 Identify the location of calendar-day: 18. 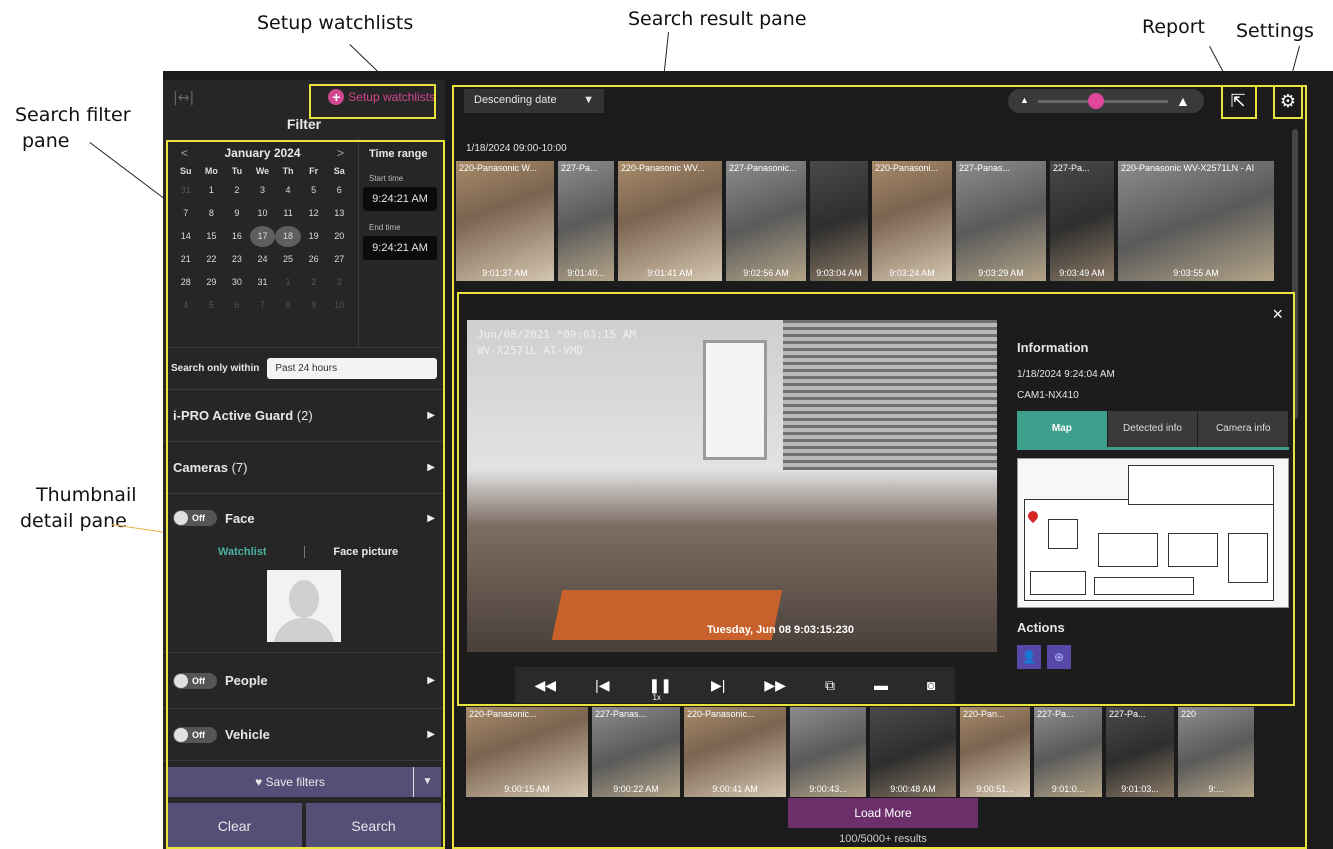
(288, 236).